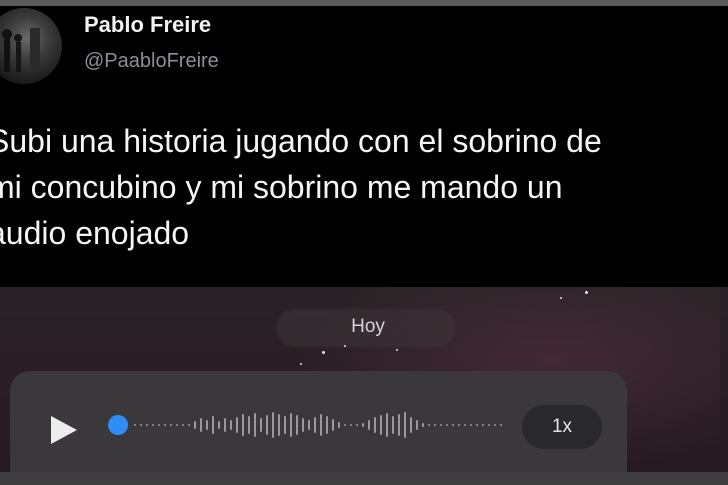  What do you see at coordinates (21, 50) in the screenshot?
I see `avatar-photo-icon` at bounding box center [21, 50].